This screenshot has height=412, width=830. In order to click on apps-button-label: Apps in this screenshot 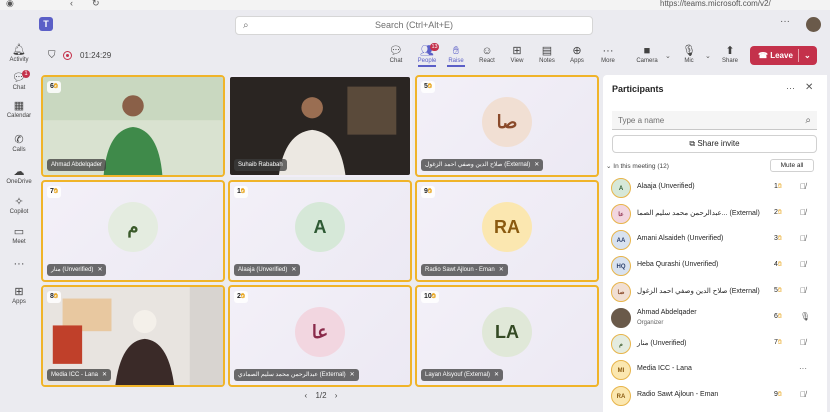, I will do `click(577, 61)`.